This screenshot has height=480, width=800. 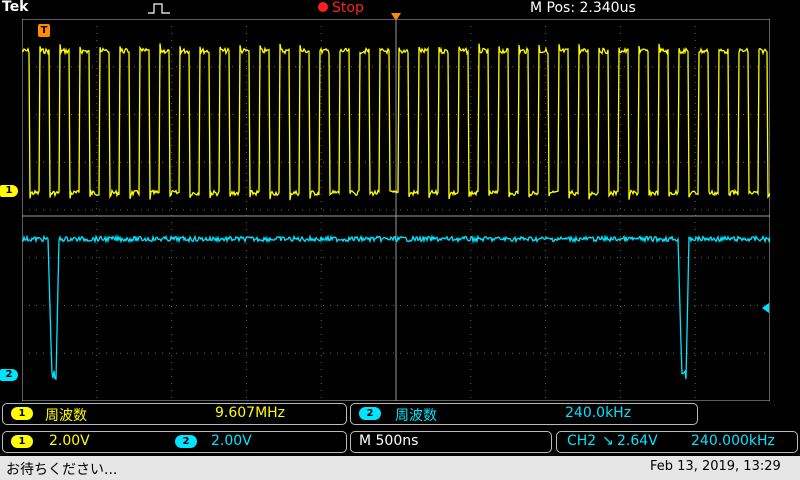 What do you see at coordinates (389, 441) in the screenshot?
I see `timebase: M 500ns` at bounding box center [389, 441].